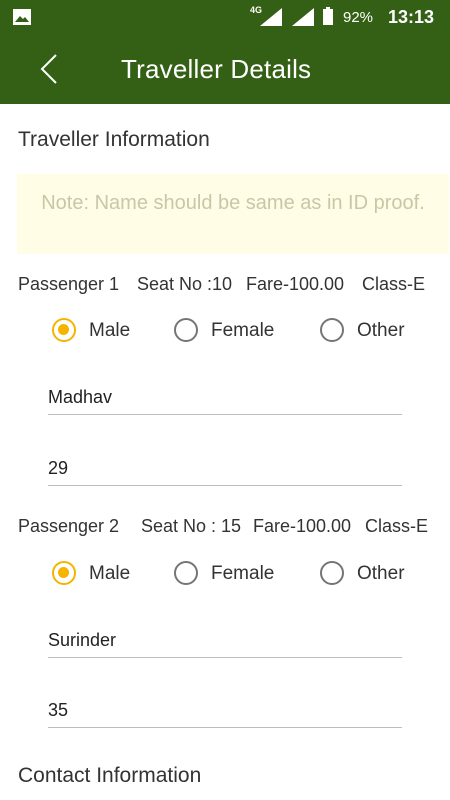 This screenshot has width=450, height=800. I want to click on passenger-1-name-field, so click(225, 397).